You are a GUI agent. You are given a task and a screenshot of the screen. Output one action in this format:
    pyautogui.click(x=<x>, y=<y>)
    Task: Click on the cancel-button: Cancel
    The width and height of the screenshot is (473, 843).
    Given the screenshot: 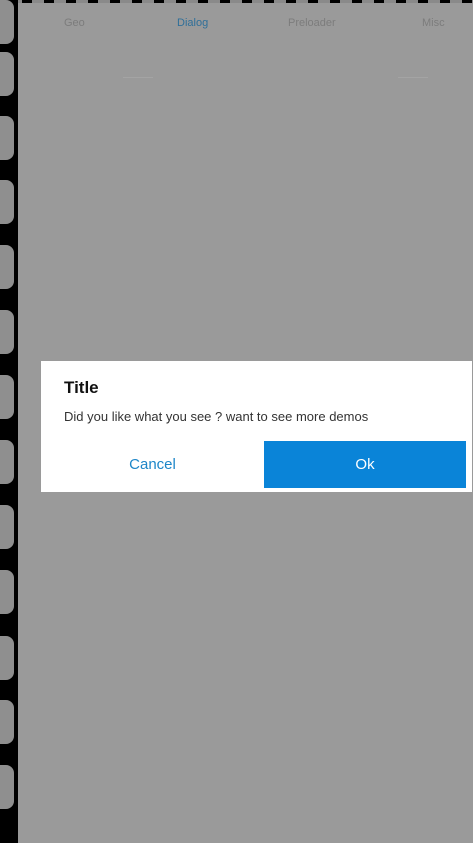 What is the action you would take?
    pyautogui.click(x=152, y=464)
    